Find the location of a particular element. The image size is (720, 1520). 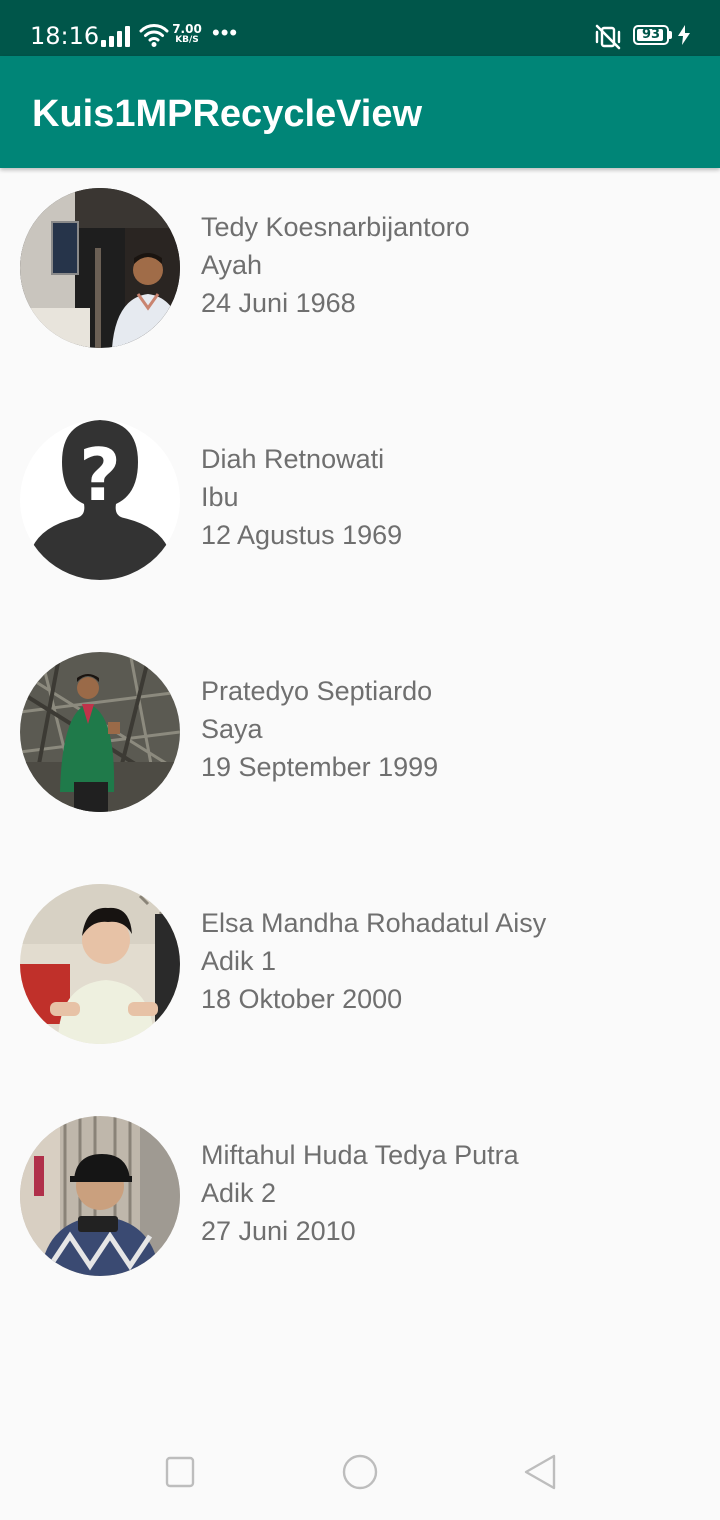

avatar: ? is located at coordinates (100, 500).